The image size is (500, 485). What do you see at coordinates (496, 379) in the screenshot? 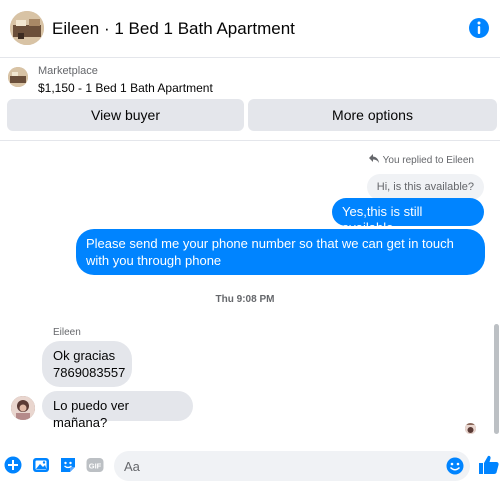
I see `scrollbar-thumb` at bounding box center [496, 379].